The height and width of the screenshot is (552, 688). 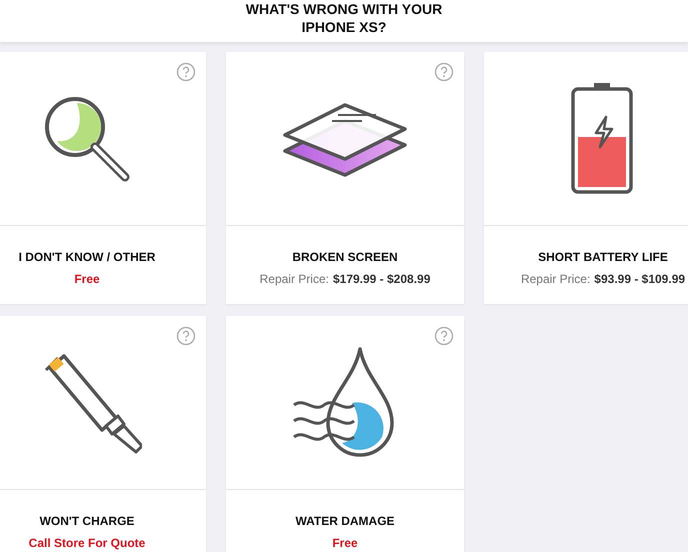 I want to click on issue-card: SHORT BATTERY LIFE Repair Price: $93.99 - $109.99, so click(x=586, y=178).